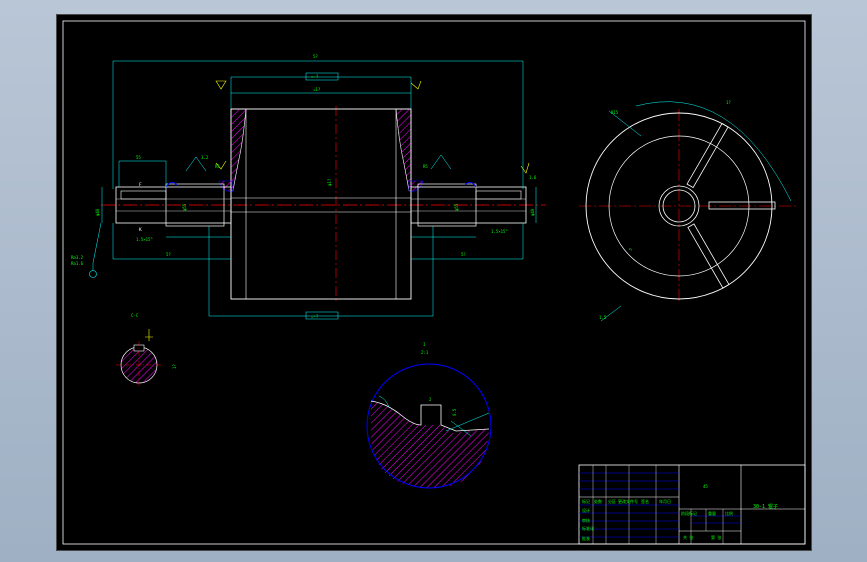 This screenshot has width=867, height=562. What do you see at coordinates (598, 501) in the screenshot?
I see `rev-label-1: 处数` at bounding box center [598, 501].